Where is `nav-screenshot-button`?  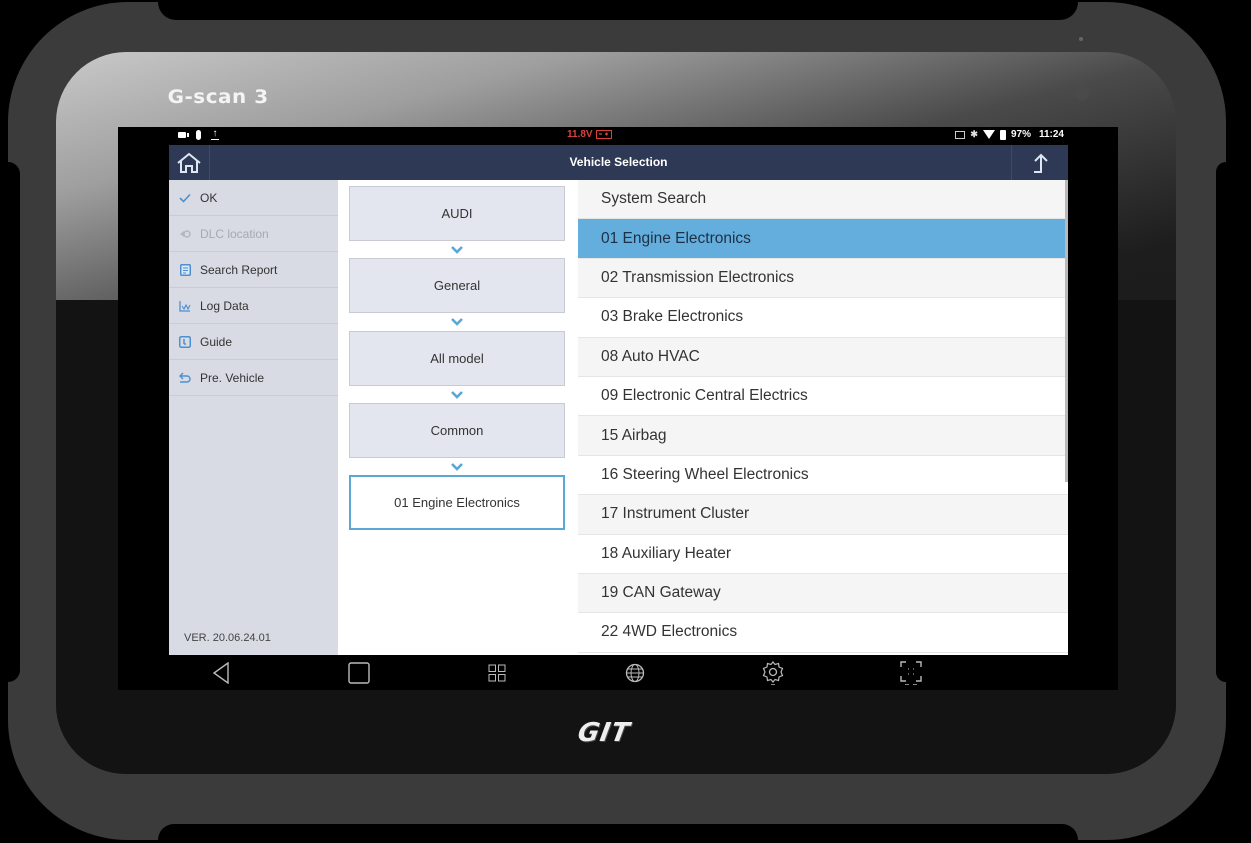 nav-screenshot-button is located at coordinates (911, 673).